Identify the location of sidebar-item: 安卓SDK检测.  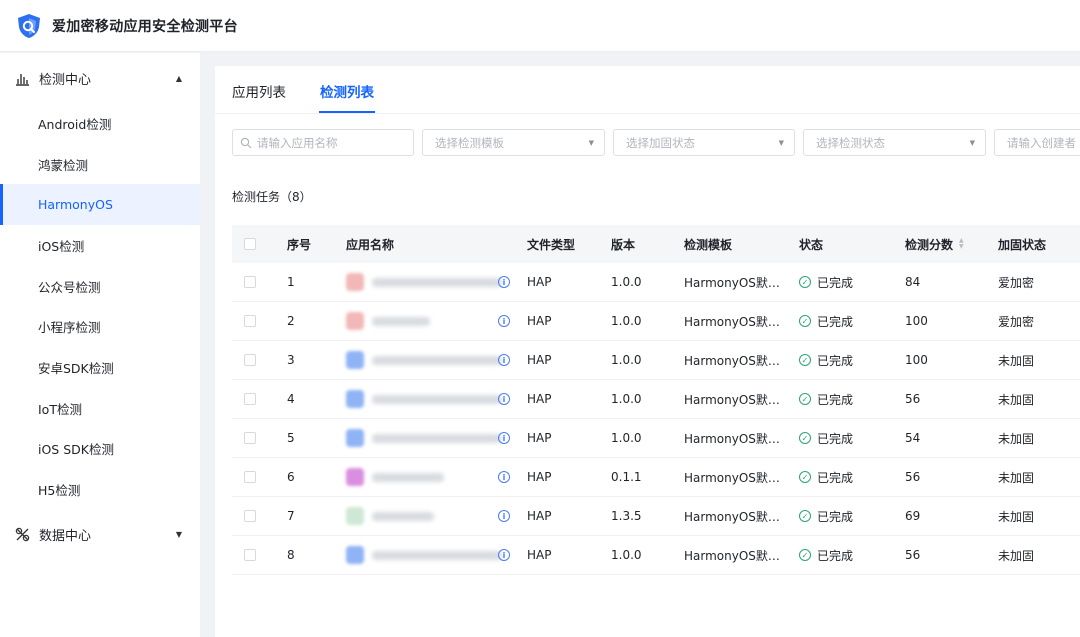
(100, 367).